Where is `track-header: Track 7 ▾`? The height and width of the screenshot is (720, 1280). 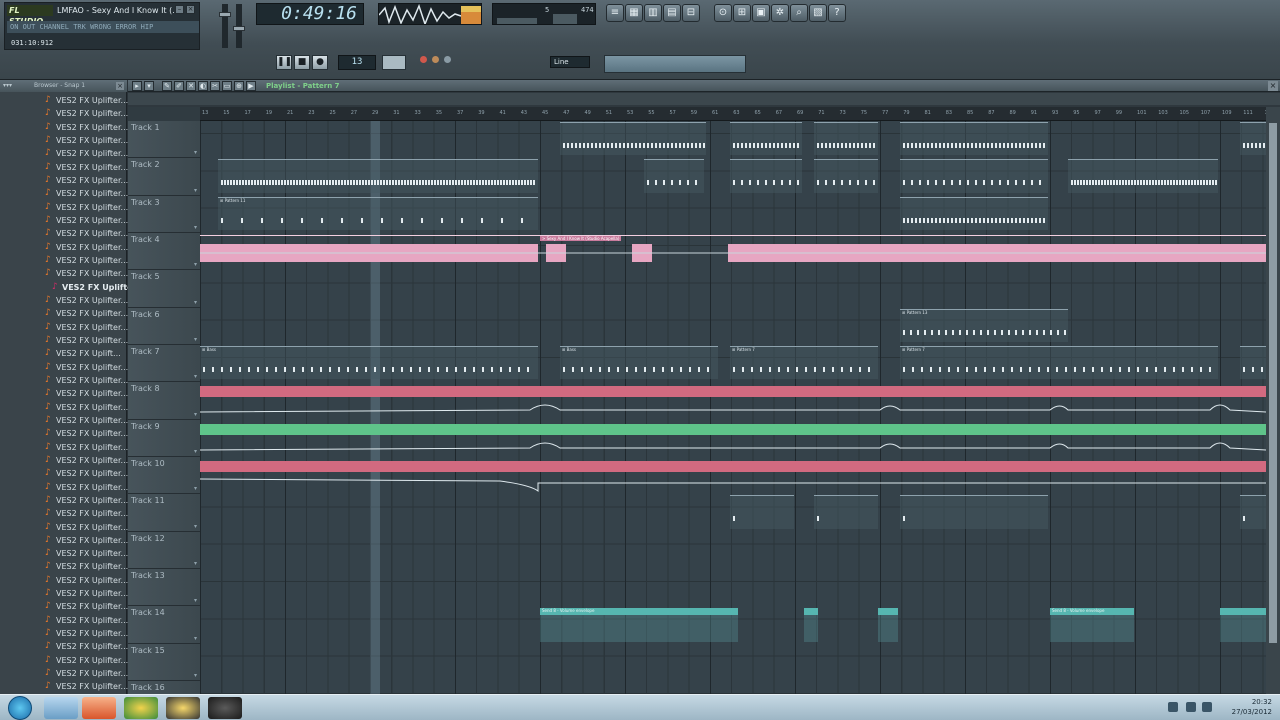
track-header: Track 7 ▾ is located at coordinates (164, 363).